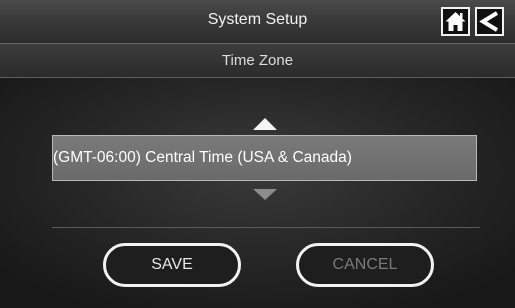 This screenshot has height=308, width=515. I want to click on home-button, so click(455, 21).